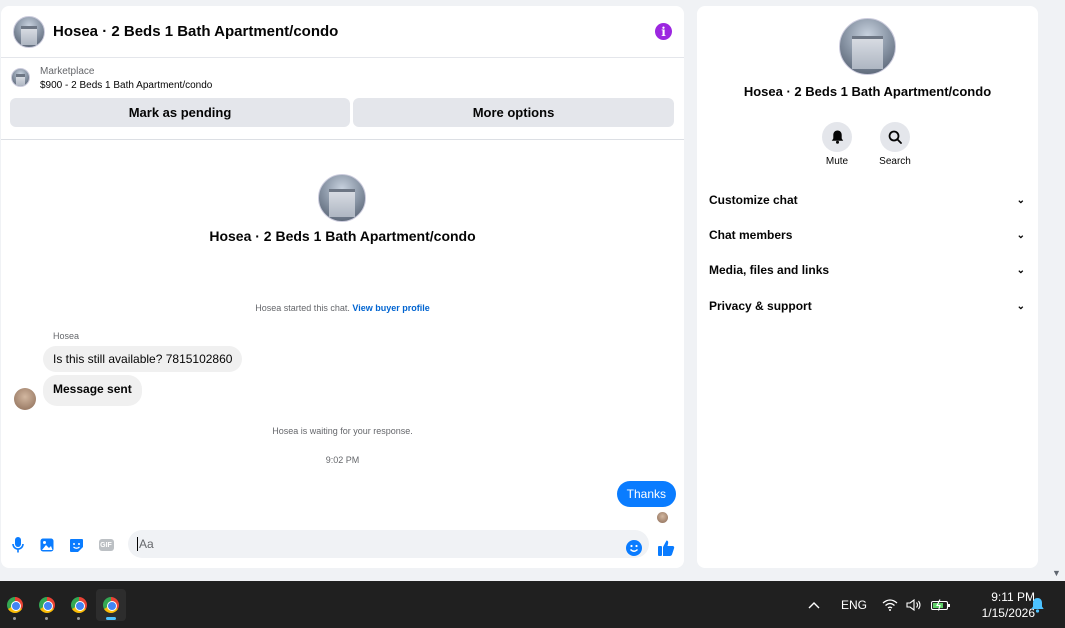 The height and width of the screenshot is (628, 1065). What do you see at coordinates (342, 460) in the screenshot?
I see `message-timestamp: 9:02 PM` at bounding box center [342, 460].